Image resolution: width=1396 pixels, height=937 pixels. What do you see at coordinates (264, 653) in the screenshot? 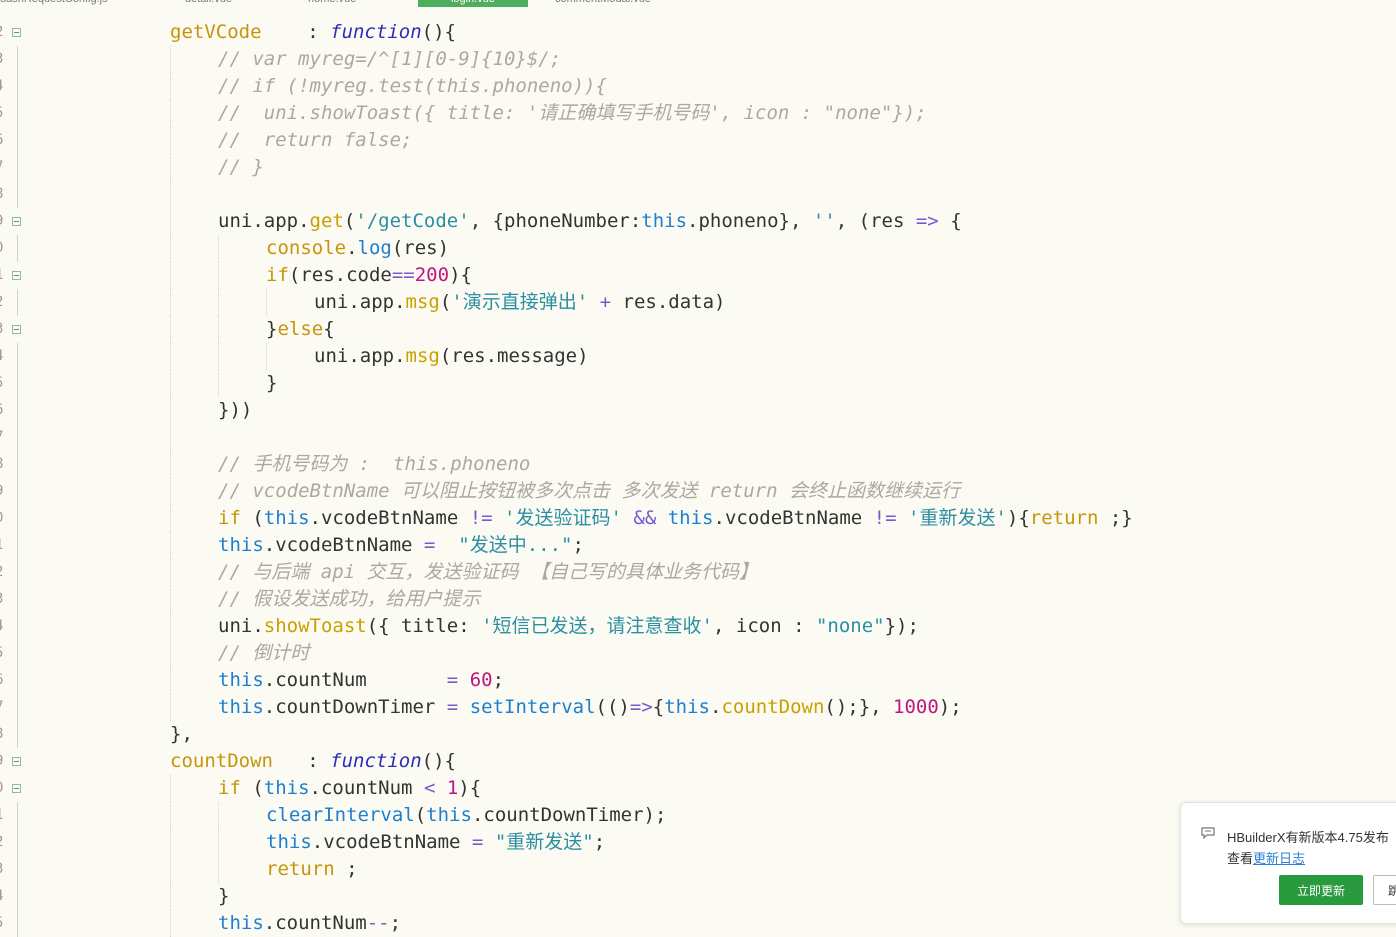
I see `code-token: // 倒计时` at bounding box center [264, 653].